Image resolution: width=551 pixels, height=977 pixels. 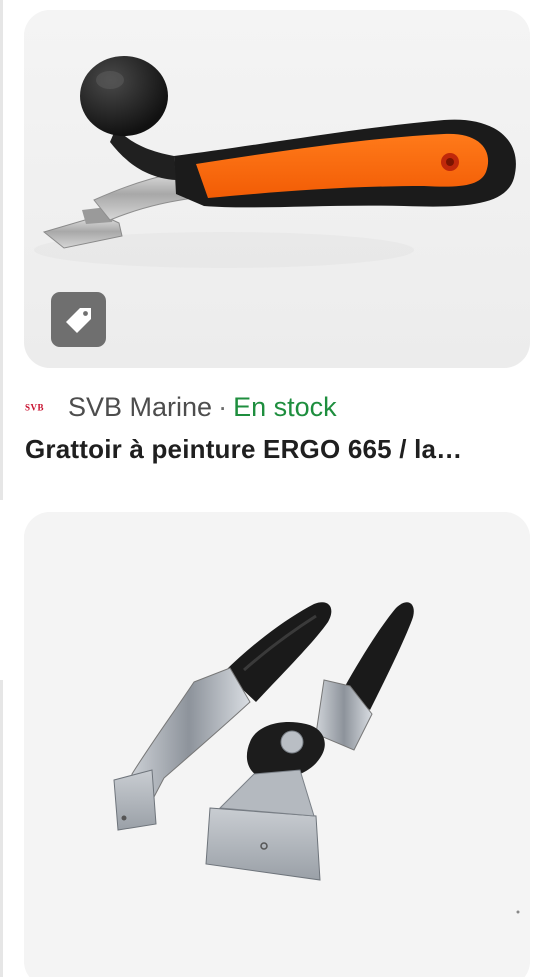 I want to click on price-tag-icon, so click(x=78, y=320).